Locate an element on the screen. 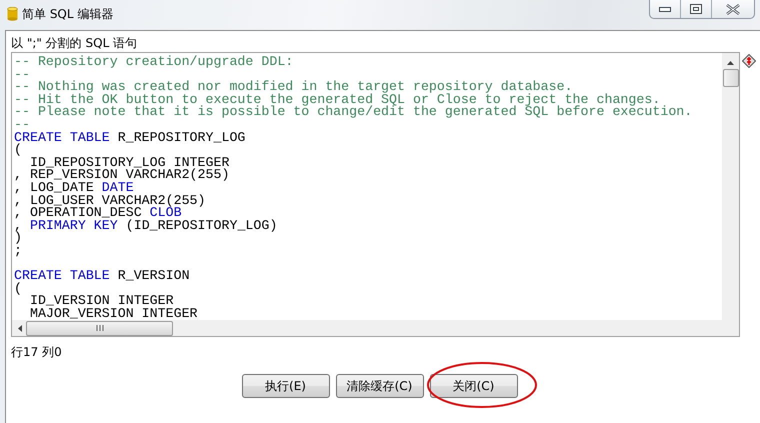 The width and height of the screenshot is (760, 423). window-title: 简单 SQL 编辑器 is located at coordinates (68, 14).